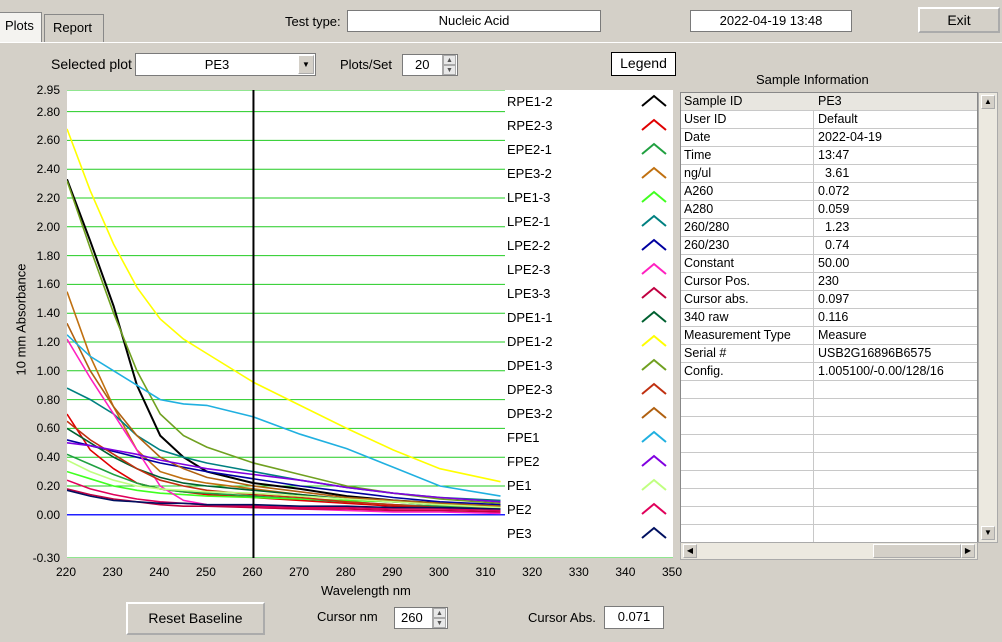 The width and height of the screenshot is (1002, 642). I want to click on scroll-right-icon: ▶, so click(968, 551).